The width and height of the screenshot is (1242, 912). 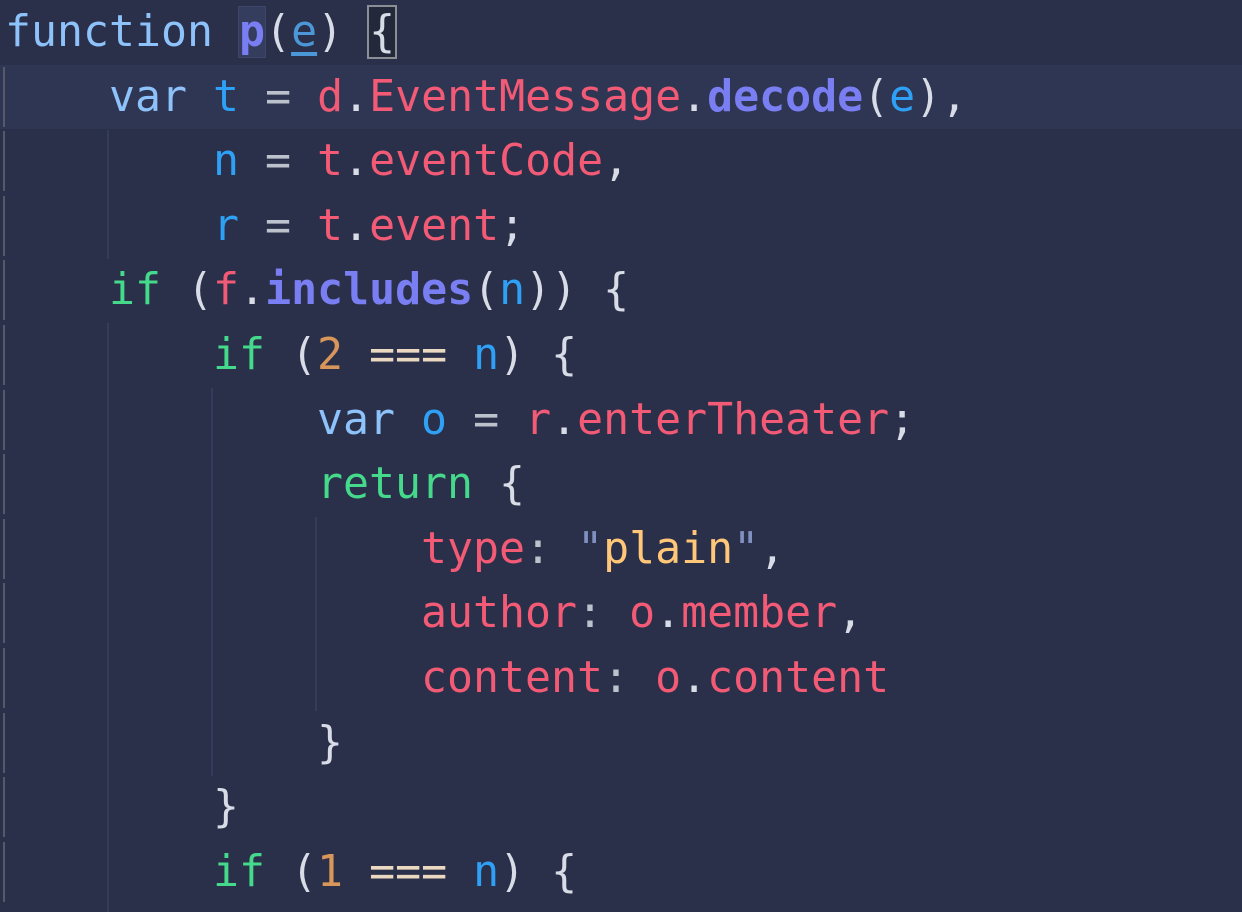 What do you see at coordinates (330, 96) in the screenshot?
I see `code-token: d` at bounding box center [330, 96].